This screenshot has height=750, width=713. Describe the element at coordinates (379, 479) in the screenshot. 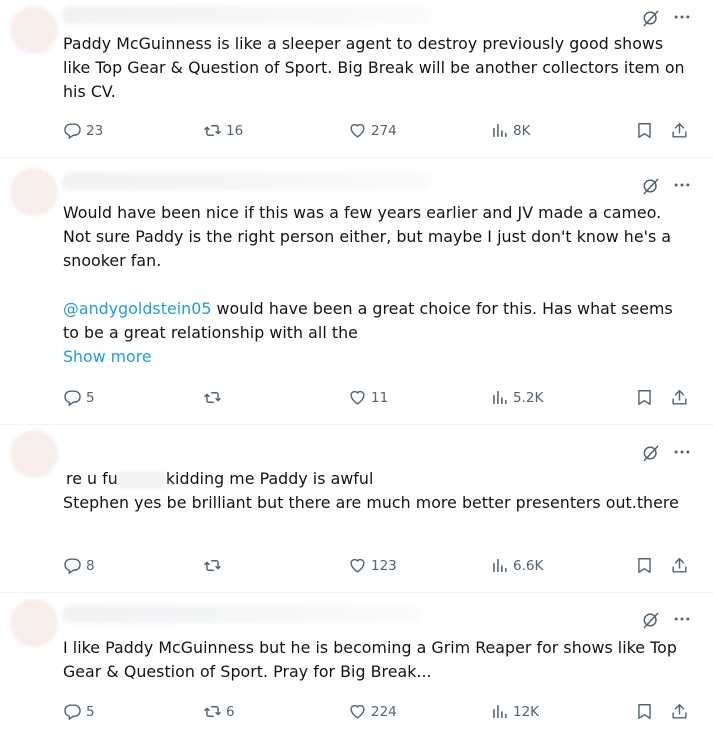

I see `tweet-text: re u fu kidding me Paddy is awful` at that location.